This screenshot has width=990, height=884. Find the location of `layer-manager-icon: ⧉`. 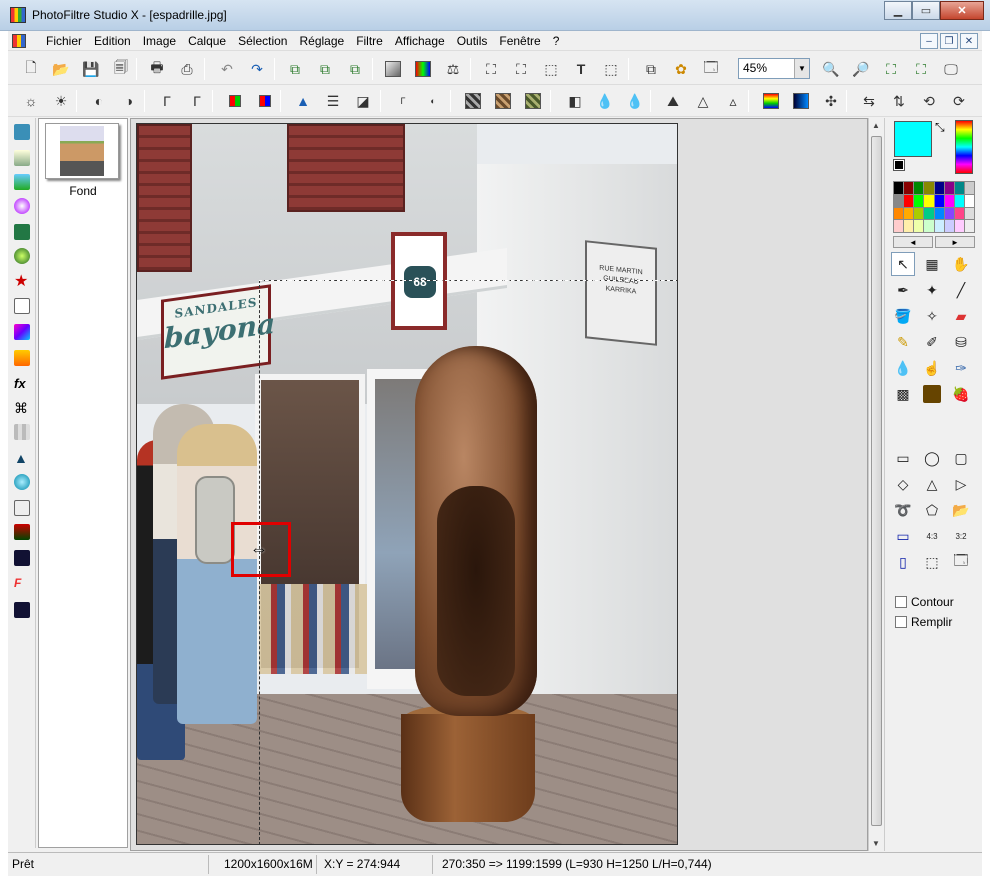

layer-manager-icon: ⧉ is located at coordinates (651, 69).